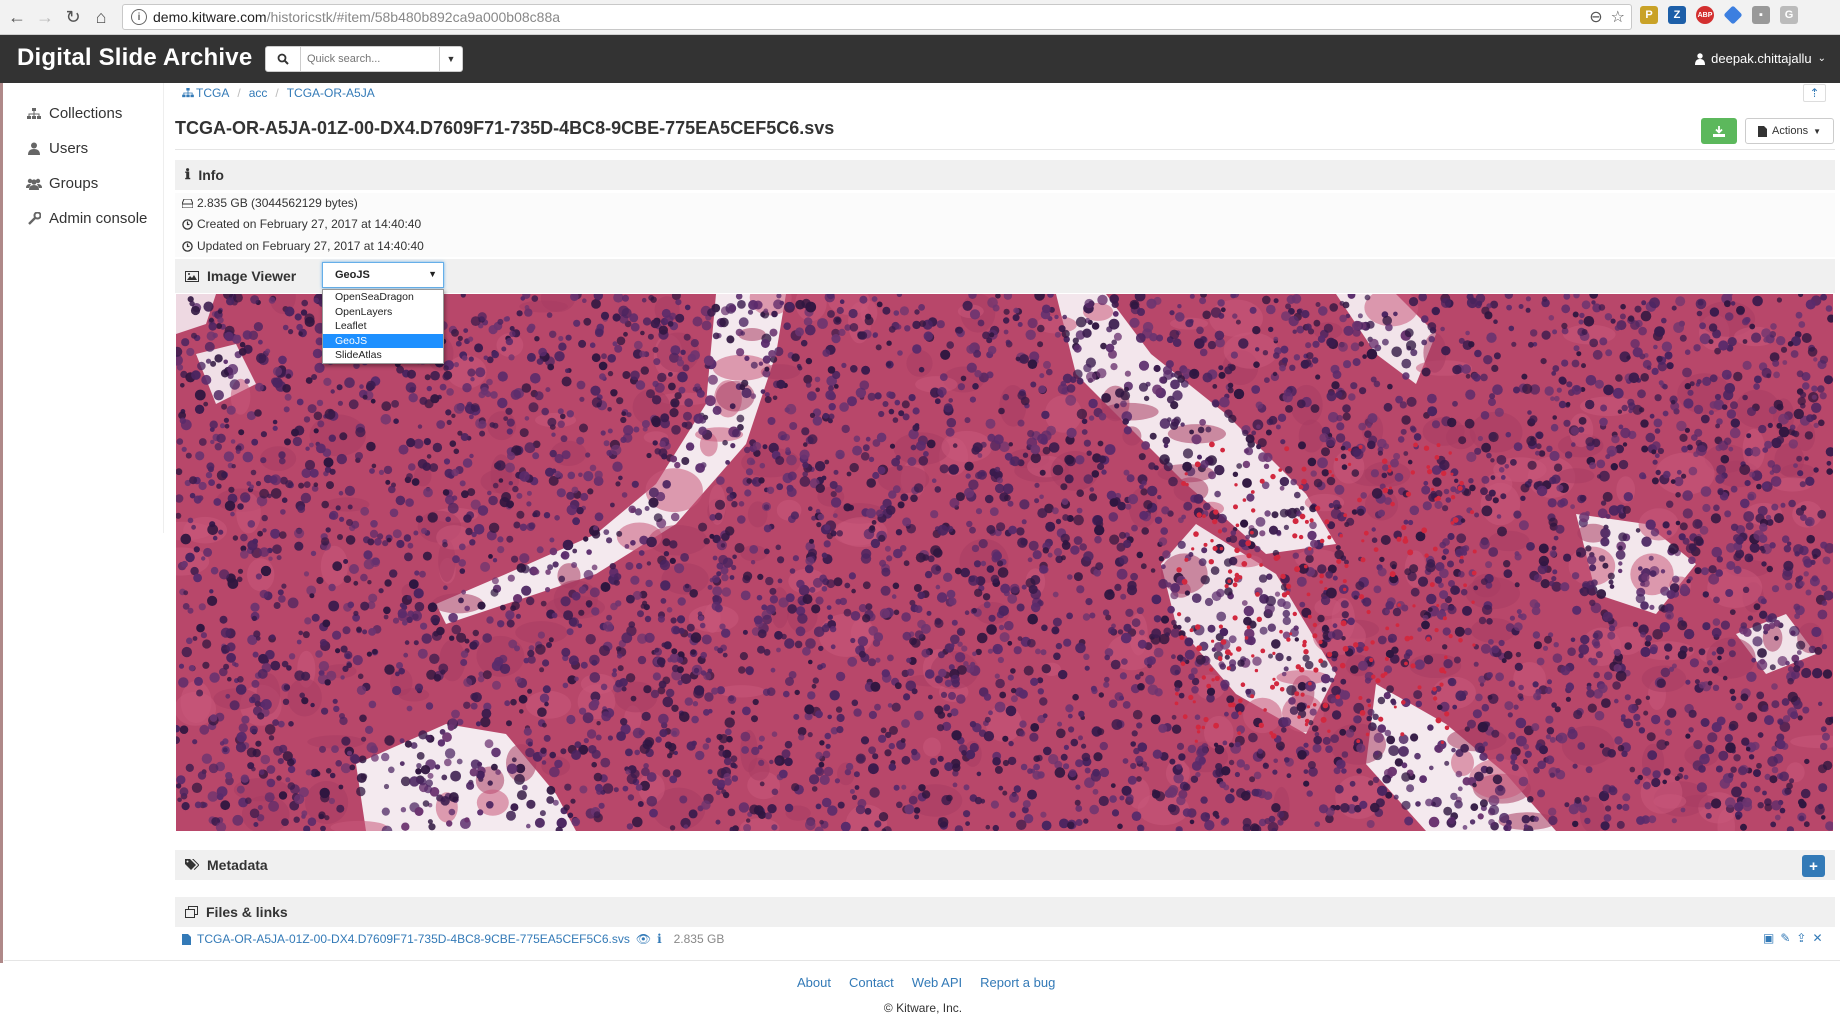 The image size is (1840, 1023). Describe the element at coordinates (383, 312) in the screenshot. I see `viewer-option: OpenLayers` at that location.